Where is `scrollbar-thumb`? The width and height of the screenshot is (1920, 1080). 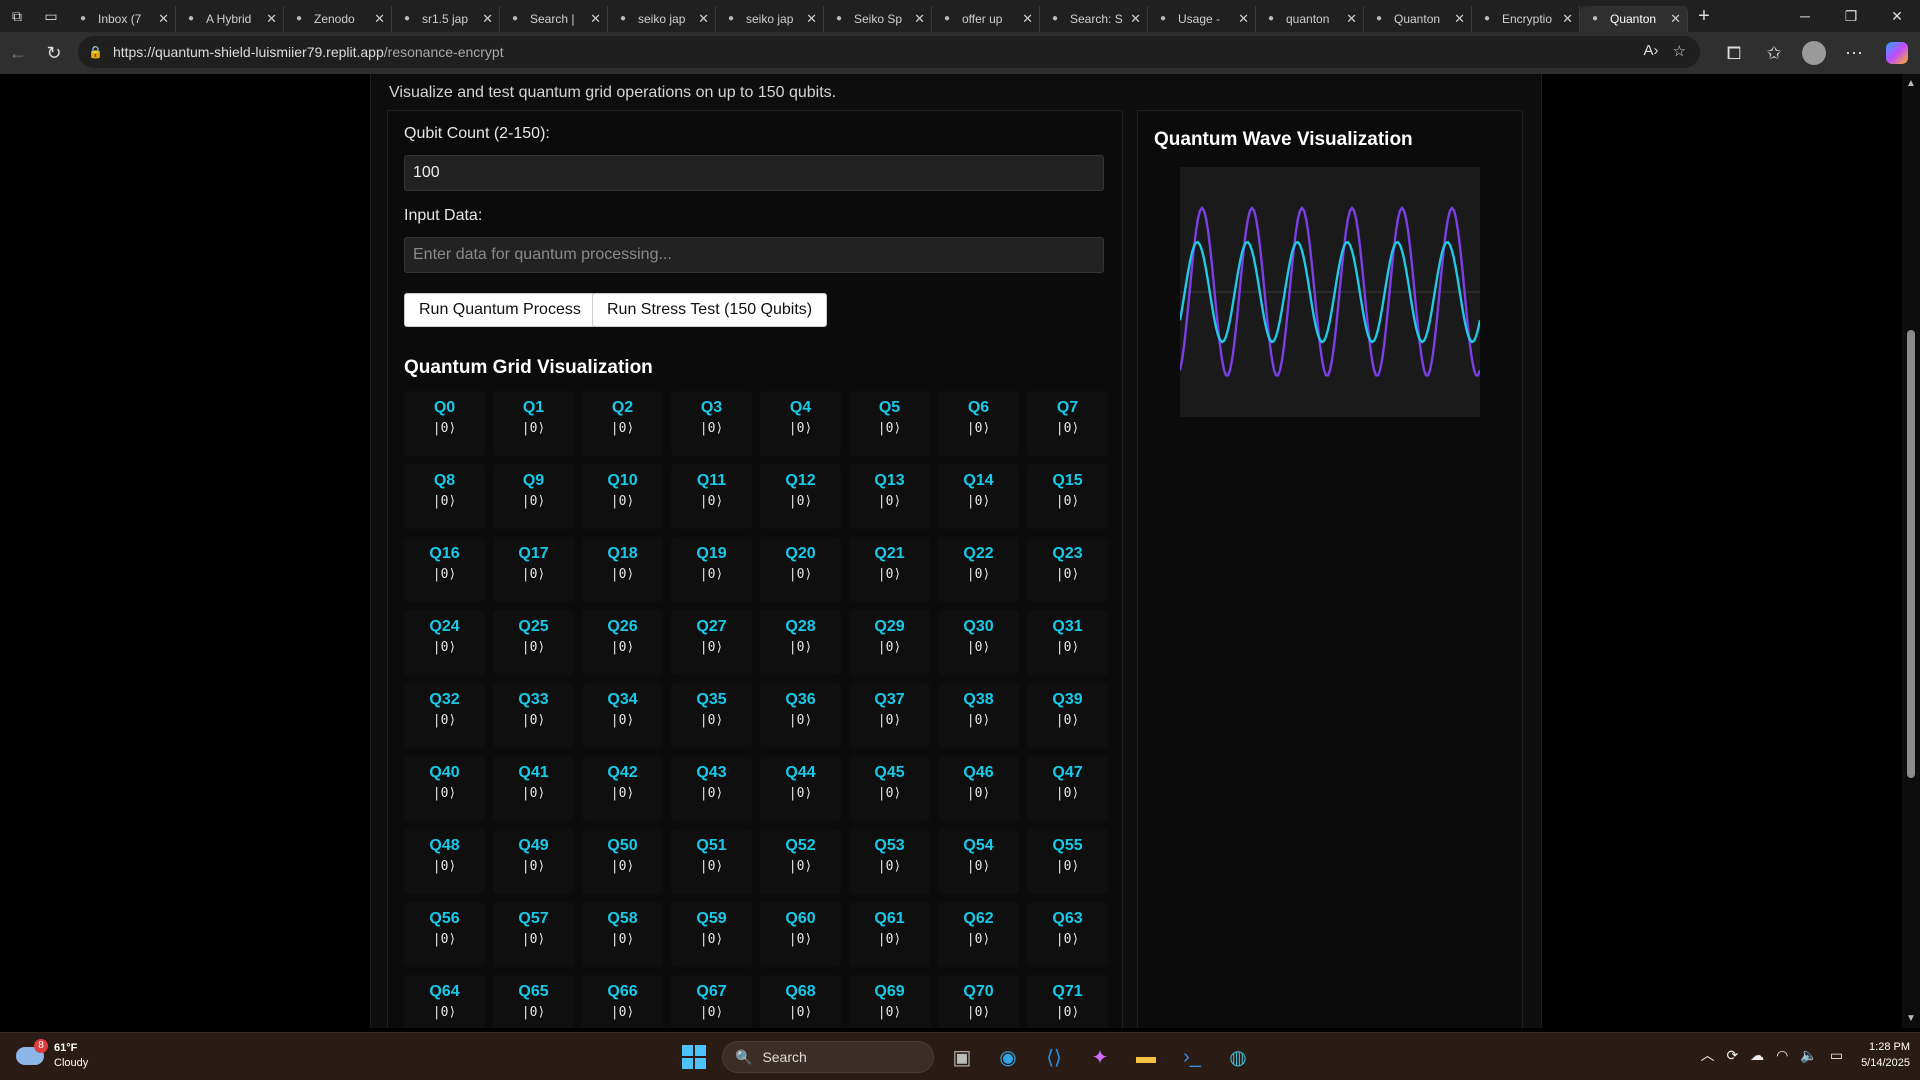 scrollbar-thumb is located at coordinates (1911, 554).